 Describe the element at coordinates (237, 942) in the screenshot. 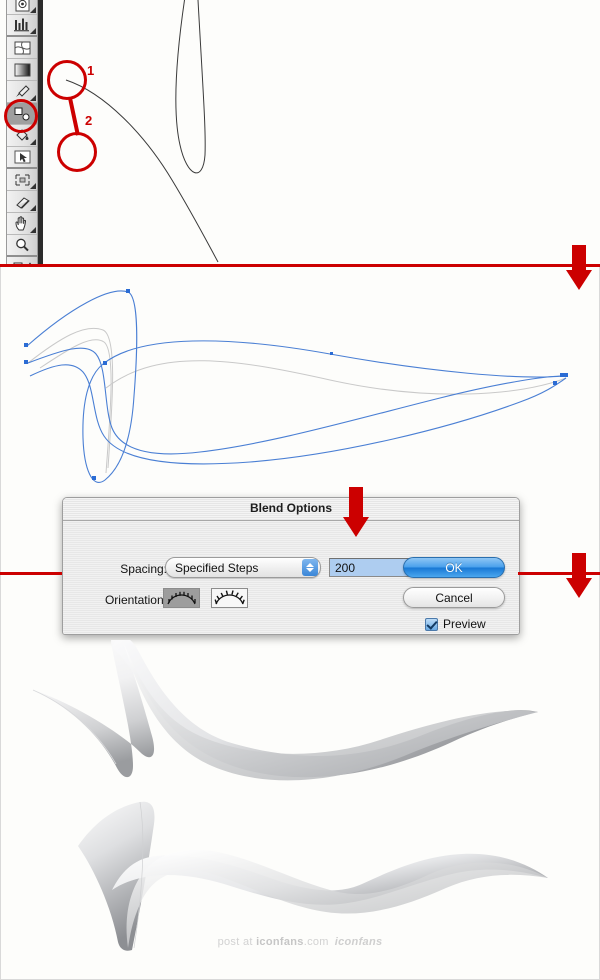

I see `watermark-prefix: post at` at that location.